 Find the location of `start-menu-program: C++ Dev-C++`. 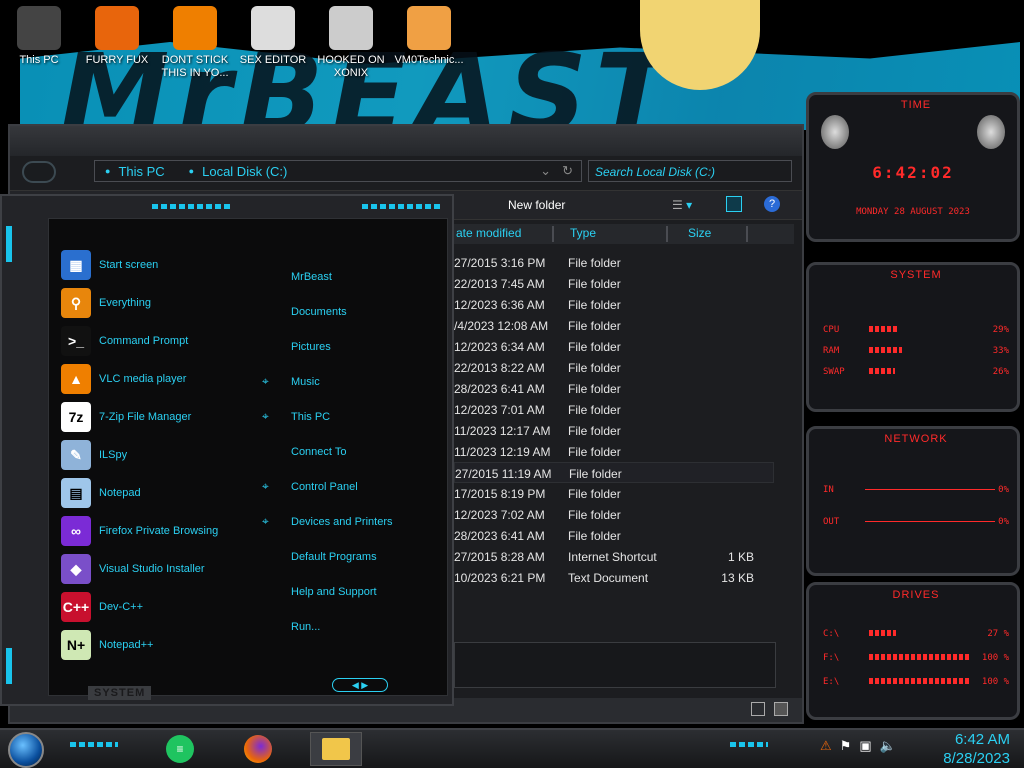

start-menu-program: C++ Dev-C++ is located at coordinates (102, 607).